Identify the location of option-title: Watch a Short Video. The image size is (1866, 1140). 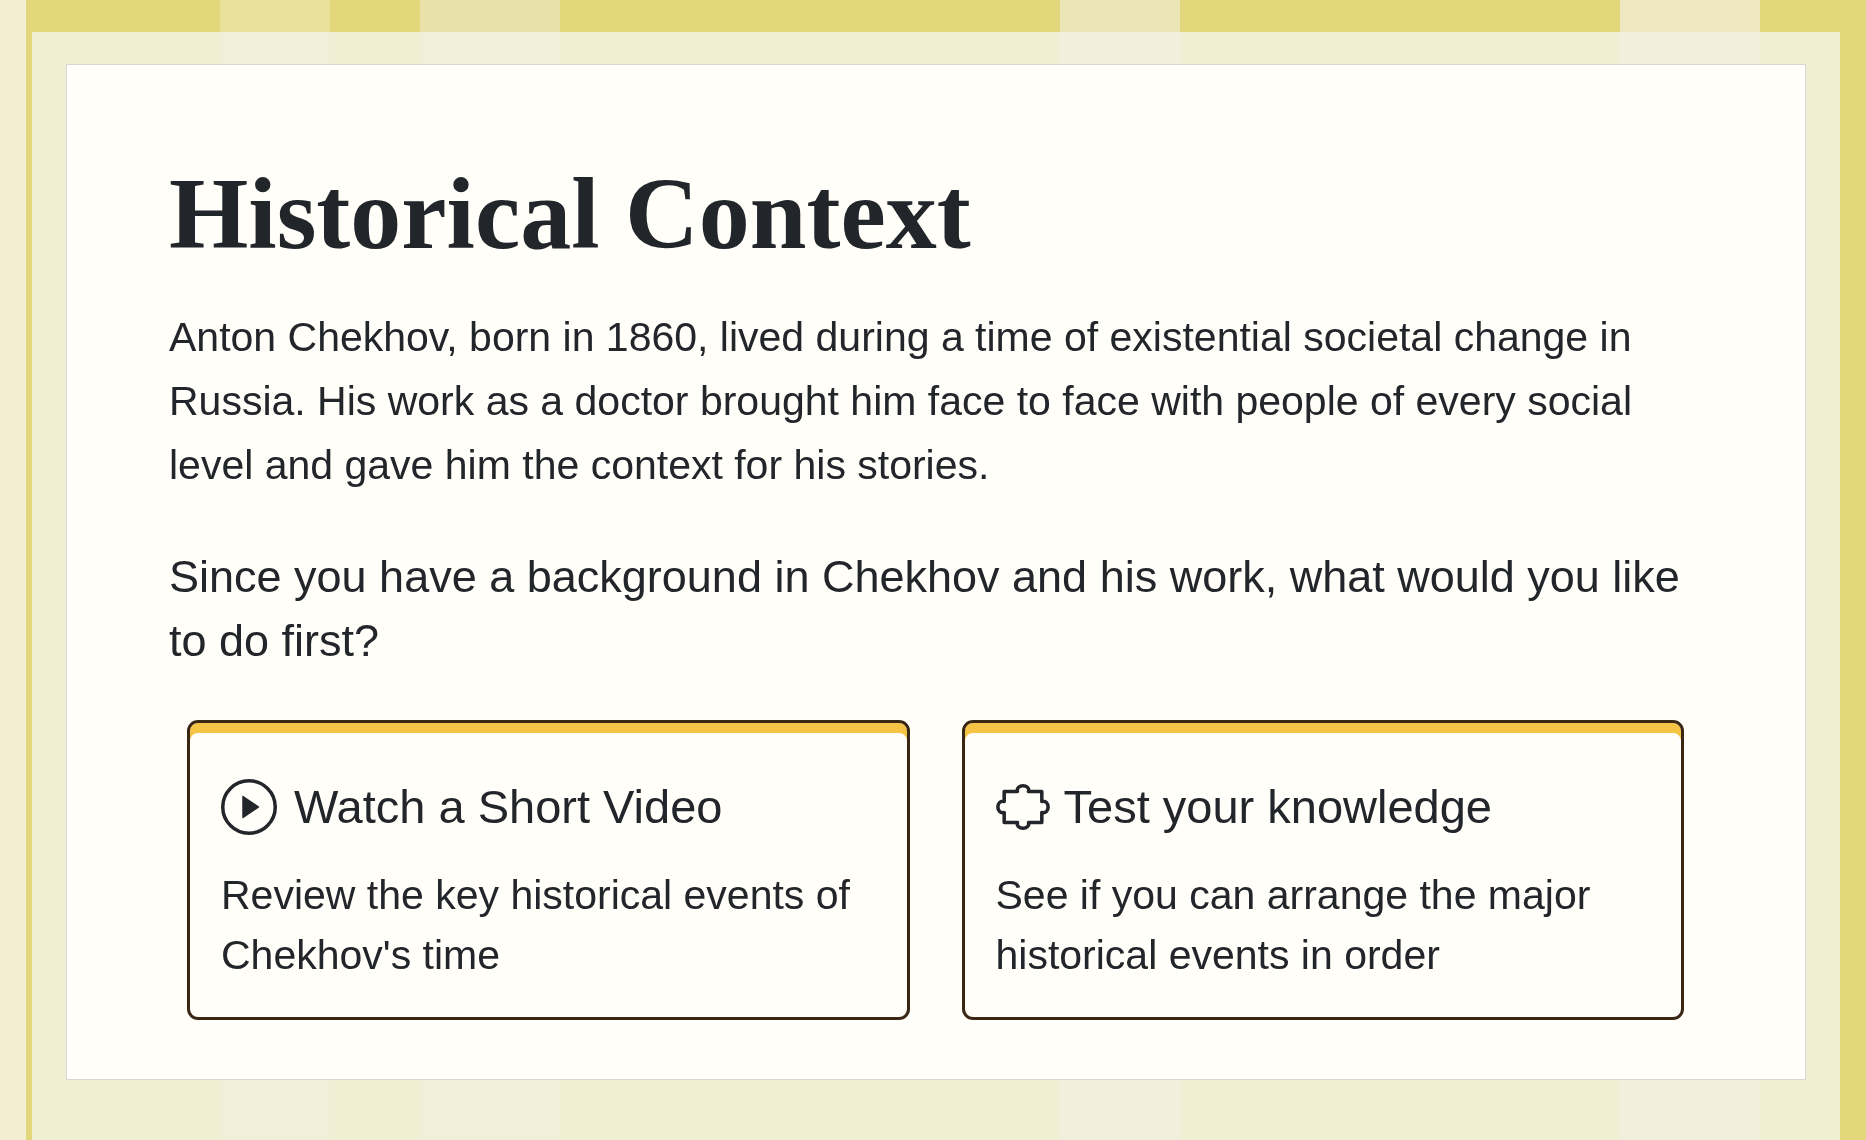
(508, 807).